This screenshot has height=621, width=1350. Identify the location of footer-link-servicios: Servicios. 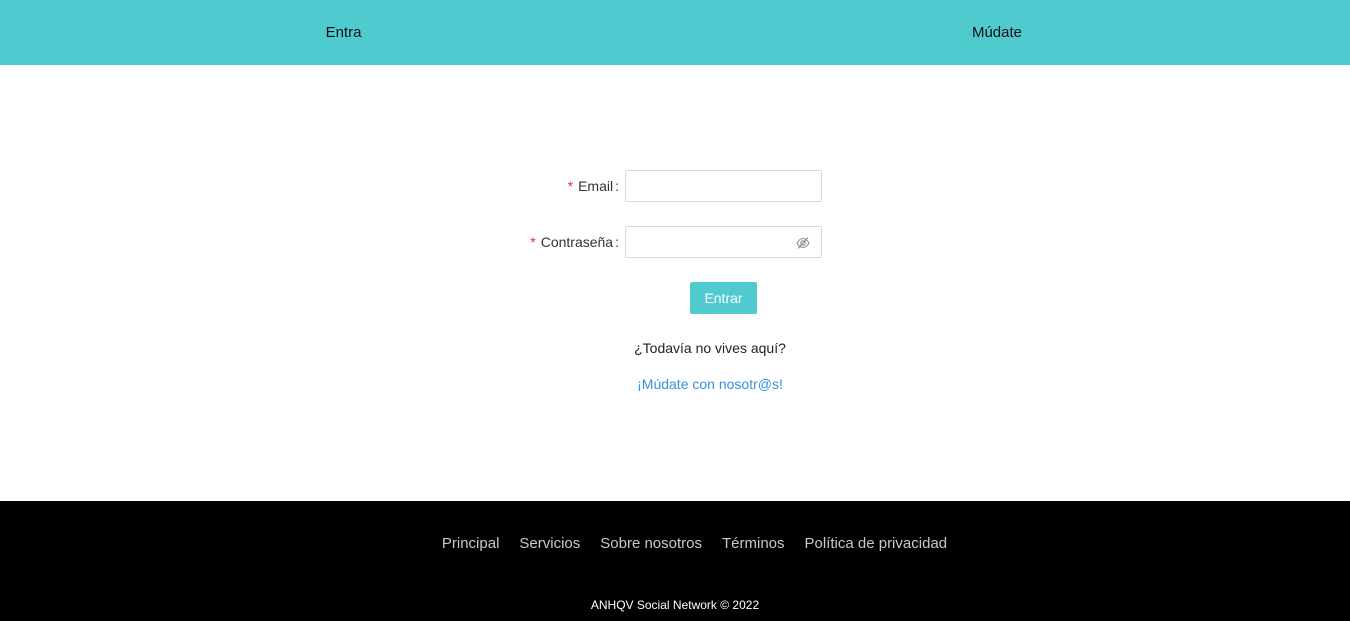
(549, 543).